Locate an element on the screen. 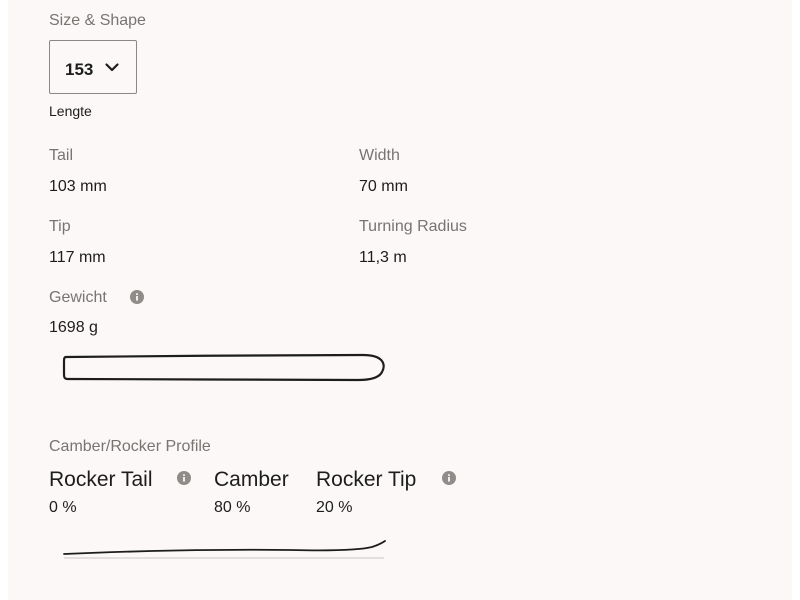 The height and width of the screenshot is (600, 800). tip-value: 117 mm is located at coordinates (77, 257).